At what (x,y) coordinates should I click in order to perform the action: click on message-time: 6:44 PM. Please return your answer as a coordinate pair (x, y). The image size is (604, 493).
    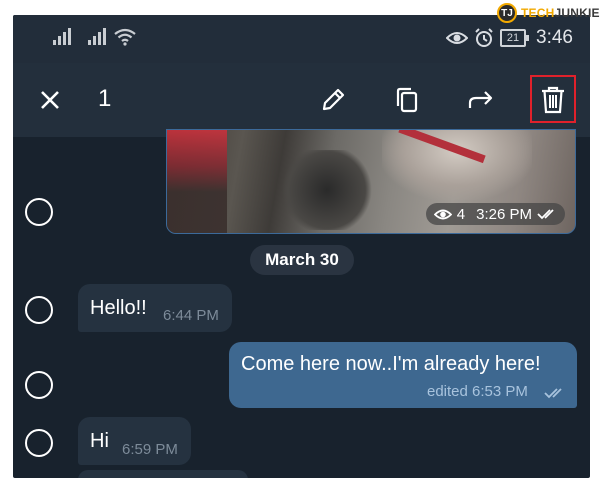
    Looking at the image, I should click on (191, 315).